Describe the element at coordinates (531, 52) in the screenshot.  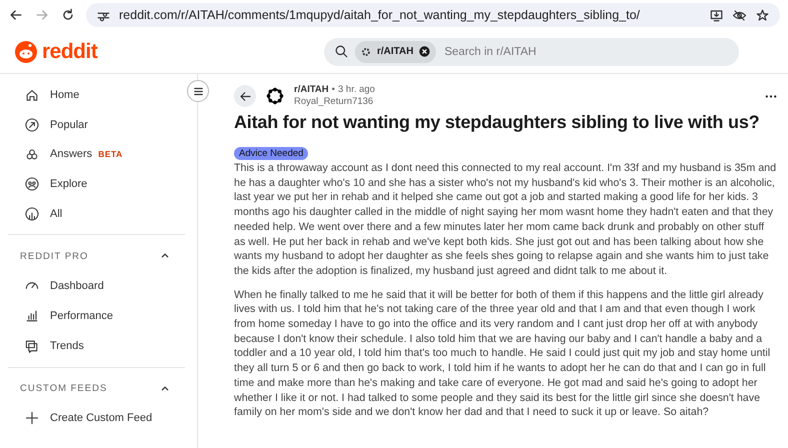
I see `search-field: r/AITAH Search in r/AITAH` at that location.